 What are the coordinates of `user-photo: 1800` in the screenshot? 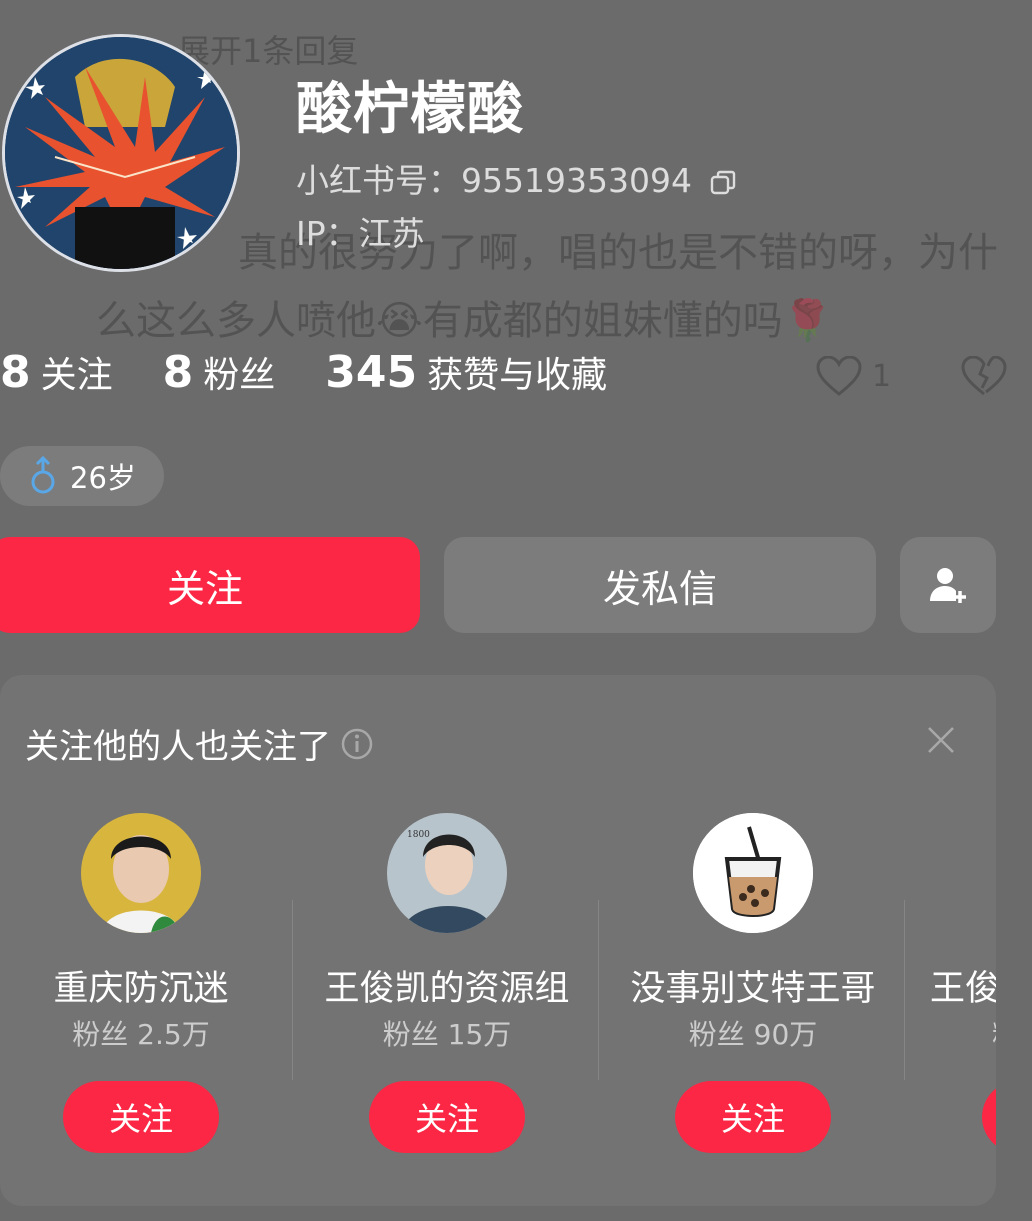 It's located at (447, 873).